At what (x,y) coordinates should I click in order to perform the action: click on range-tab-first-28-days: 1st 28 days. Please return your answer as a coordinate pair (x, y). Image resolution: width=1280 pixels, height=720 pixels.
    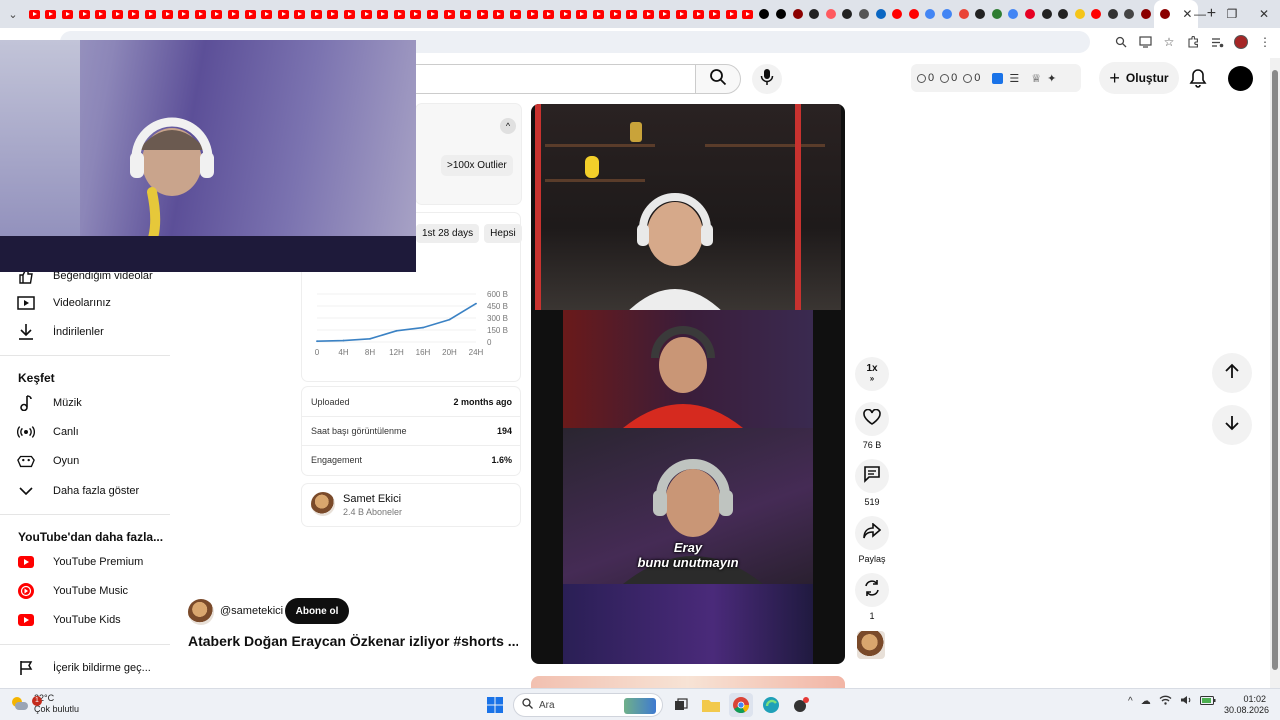
    Looking at the image, I should click on (448, 233).